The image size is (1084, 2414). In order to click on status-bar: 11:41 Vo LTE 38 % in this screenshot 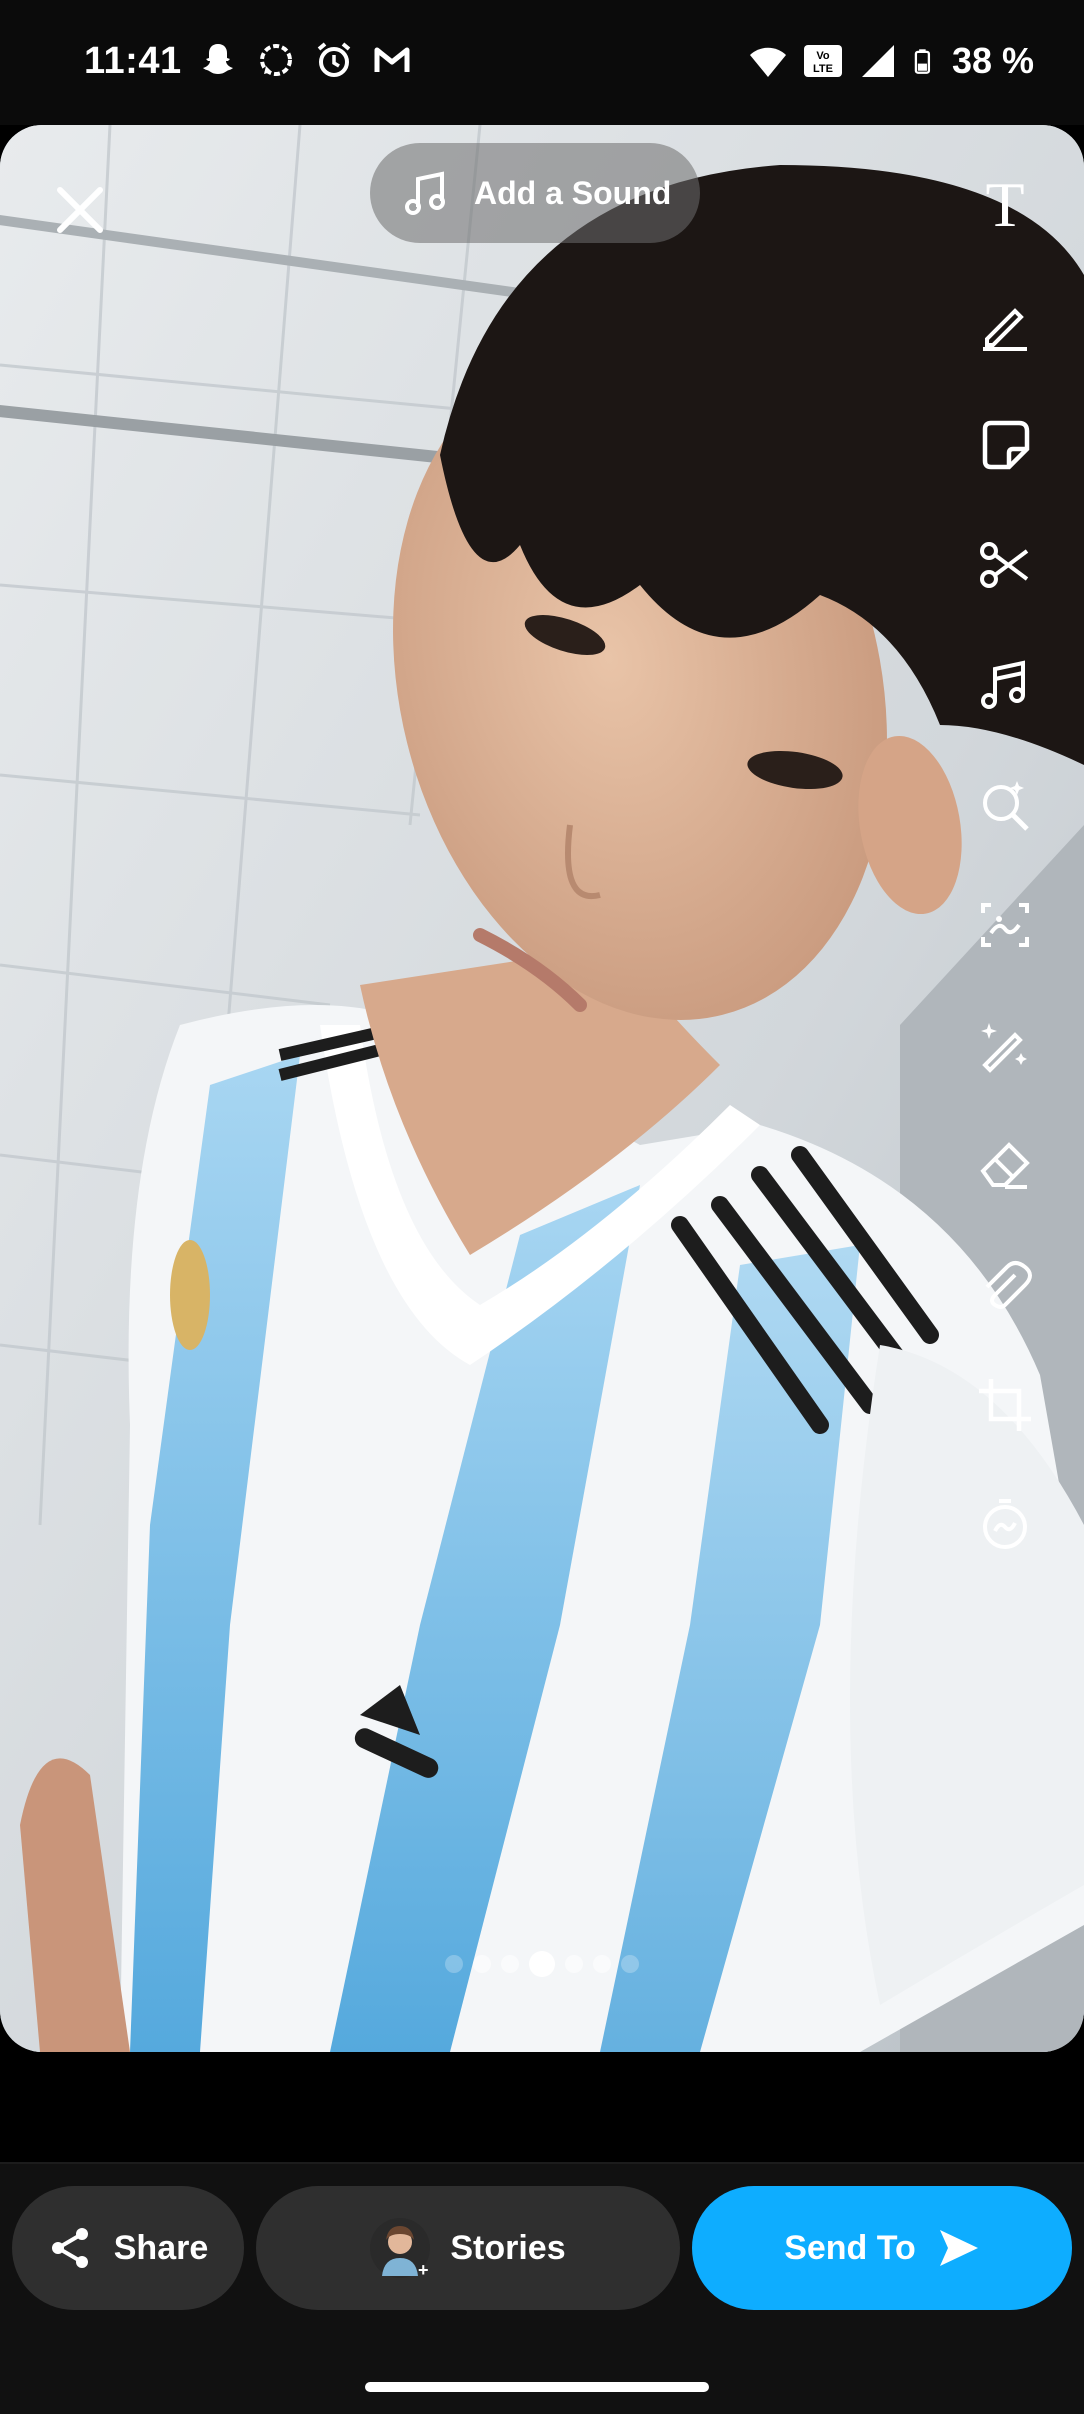, I will do `click(542, 62)`.